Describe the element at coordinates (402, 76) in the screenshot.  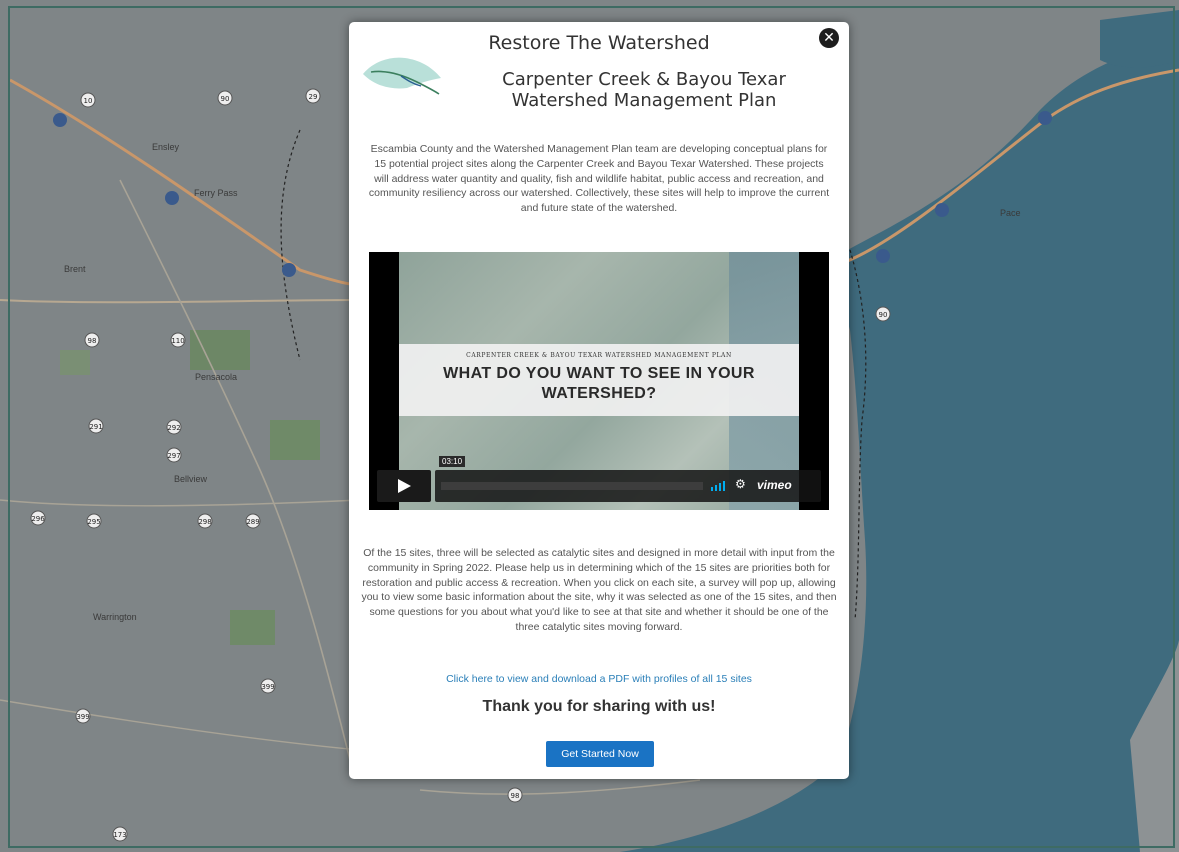
I see `watershed-logo` at that location.